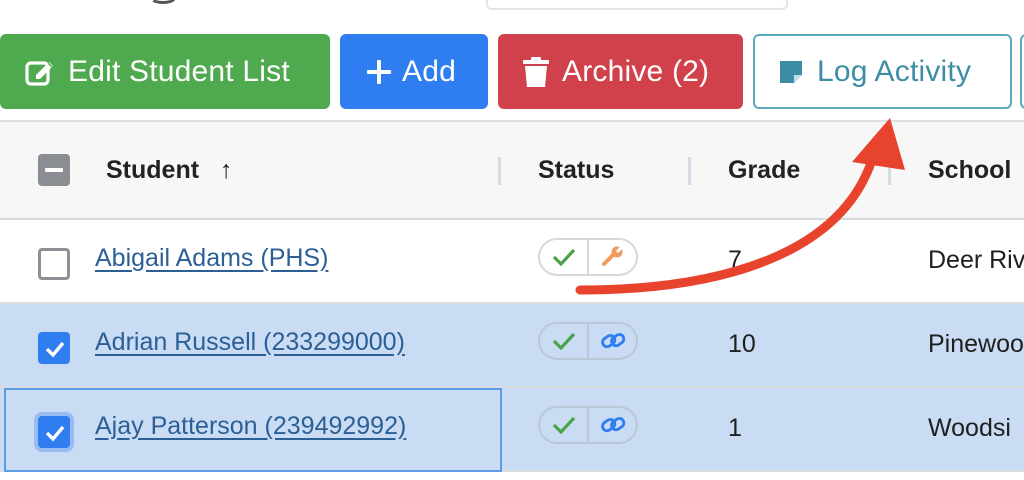 This screenshot has height=480, width=1024. What do you see at coordinates (226, 170) in the screenshot?
I see `sort-asc-icon: ↑` at bounding box center [226, 170].